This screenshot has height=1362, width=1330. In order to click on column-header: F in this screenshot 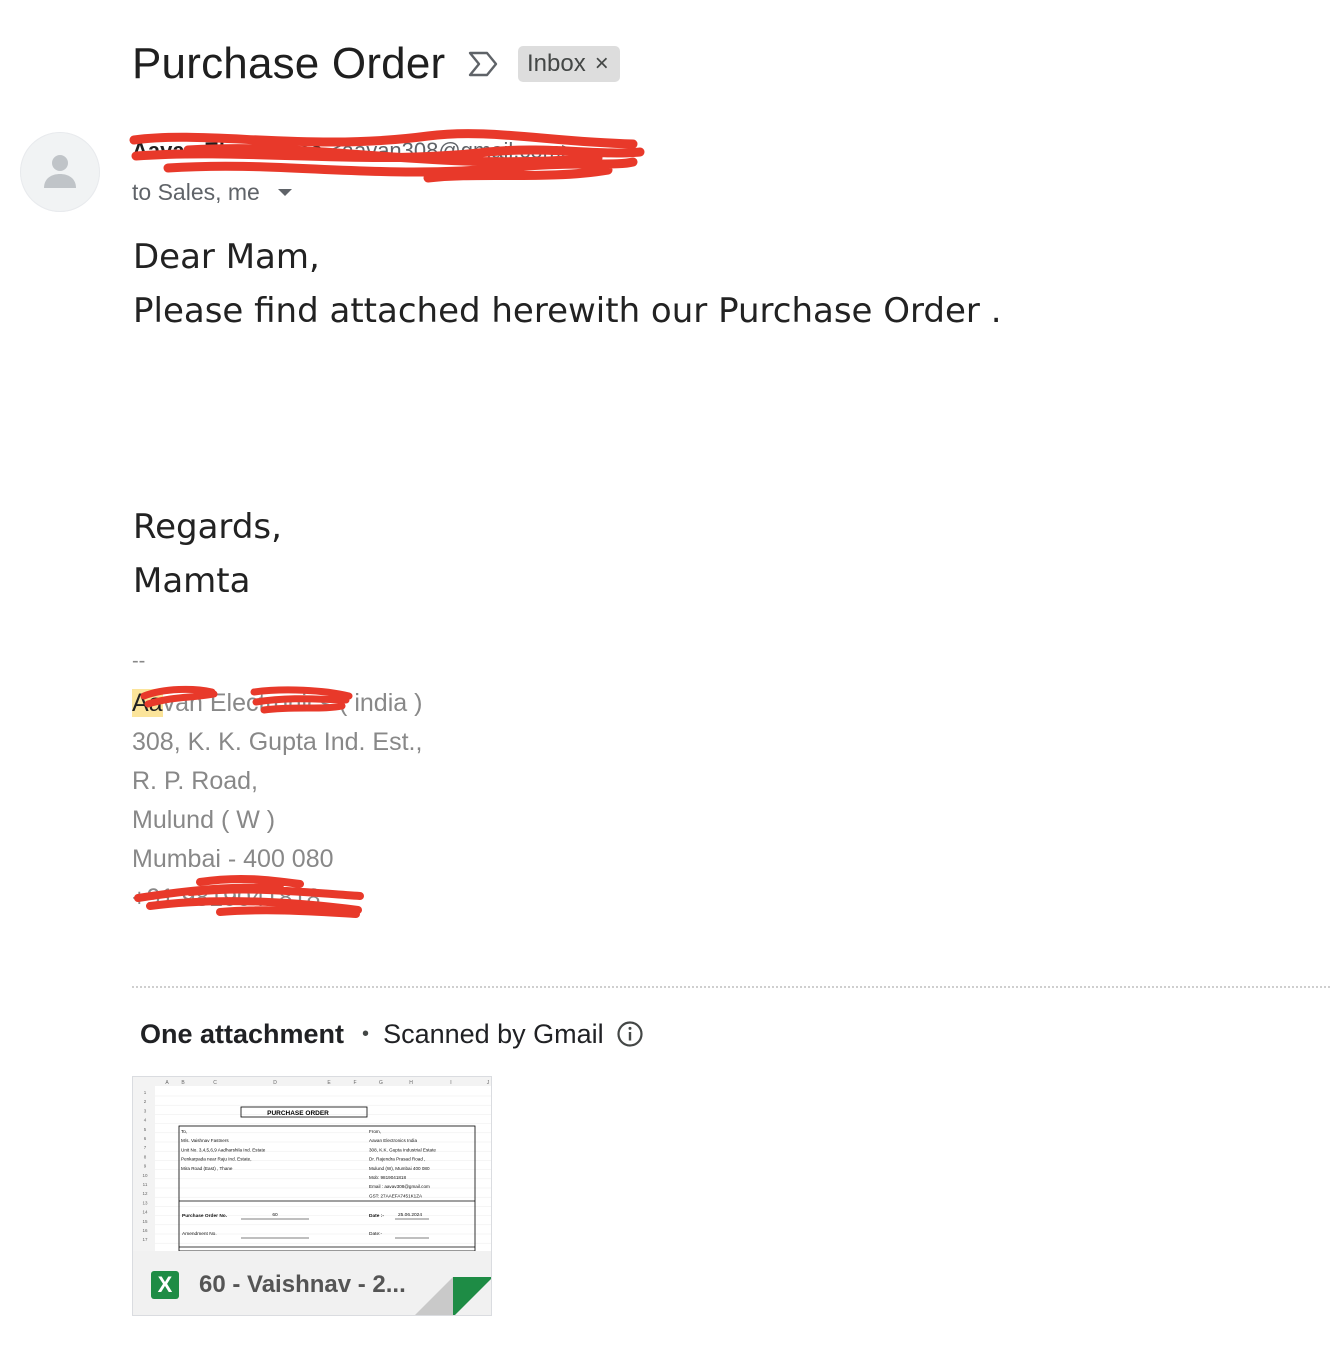, I will do `click(354, 1083)`.